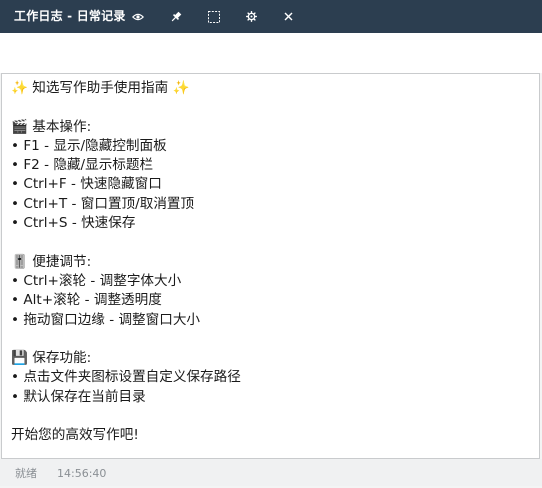  I want to click on visibility-toggle-button, so click(138, 16).